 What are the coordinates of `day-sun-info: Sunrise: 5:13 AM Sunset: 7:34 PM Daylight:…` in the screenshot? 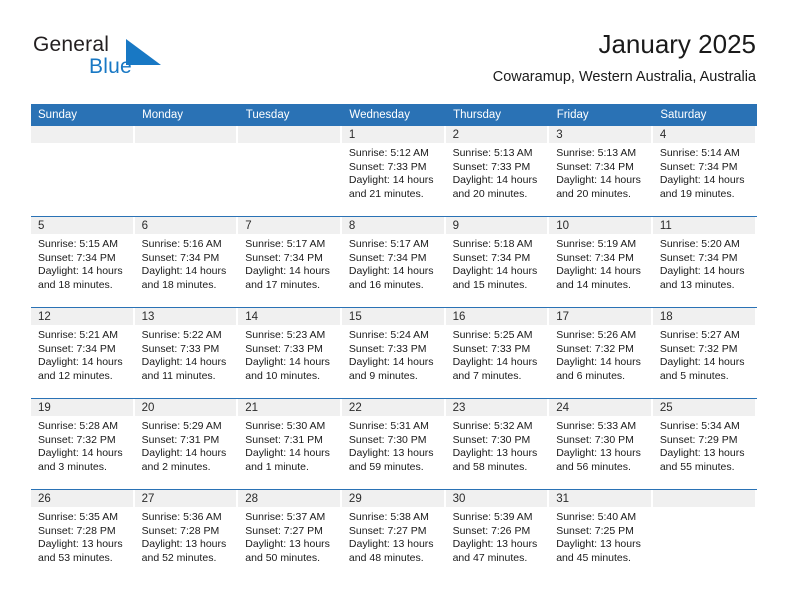 It's located at (601, 172).